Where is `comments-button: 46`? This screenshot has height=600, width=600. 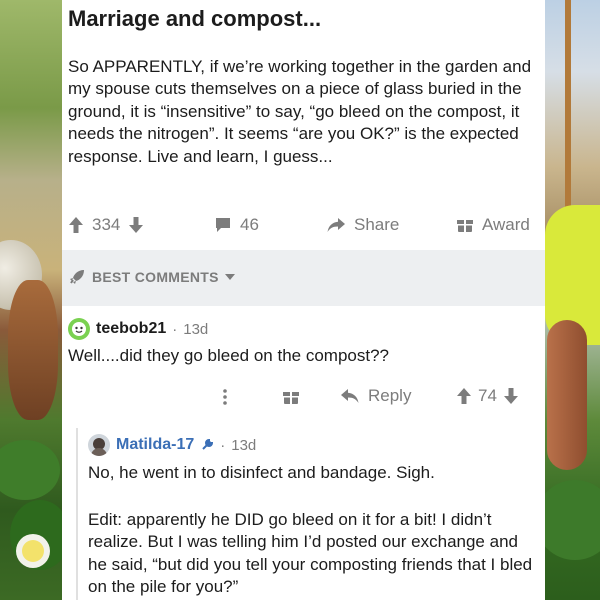
comments-button: 46 is located at coordinates (236, 225).